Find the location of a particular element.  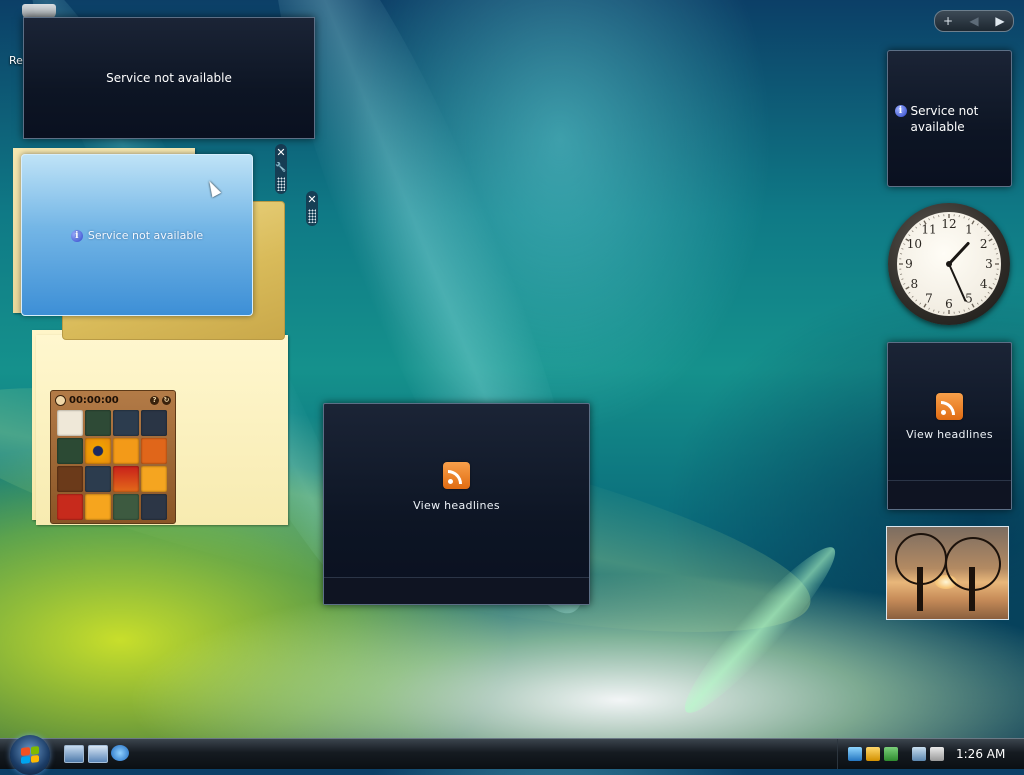

previous-page-button: ◀ is located at coordinates (974, 21).